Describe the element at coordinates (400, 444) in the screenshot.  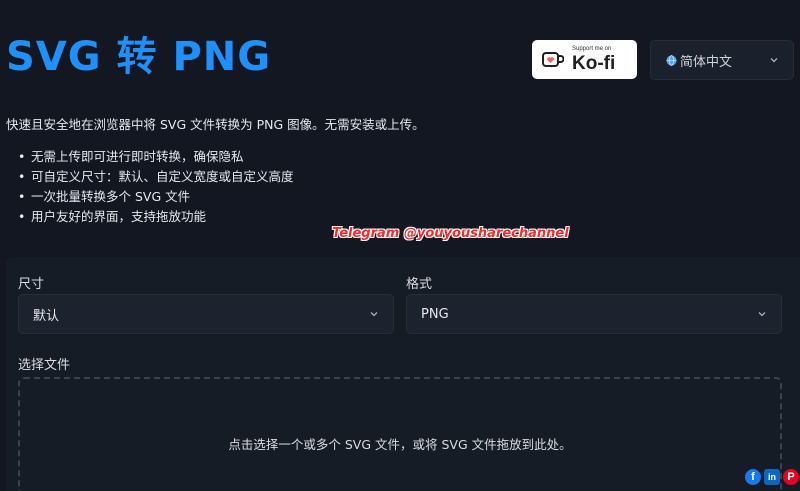
I see `dropzone-text: 点击选择一个或多个 SVG 文件，或将 SVG 文件拖放到此处。` at that location.